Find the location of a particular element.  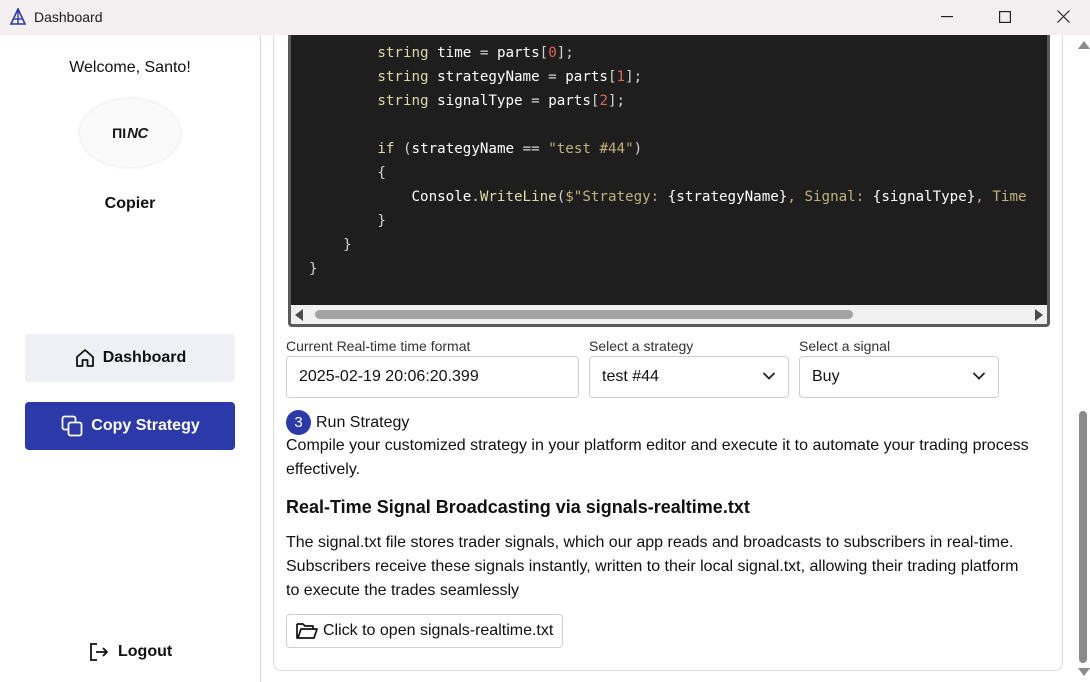

copy-icon is located at coordinates (72, 426).